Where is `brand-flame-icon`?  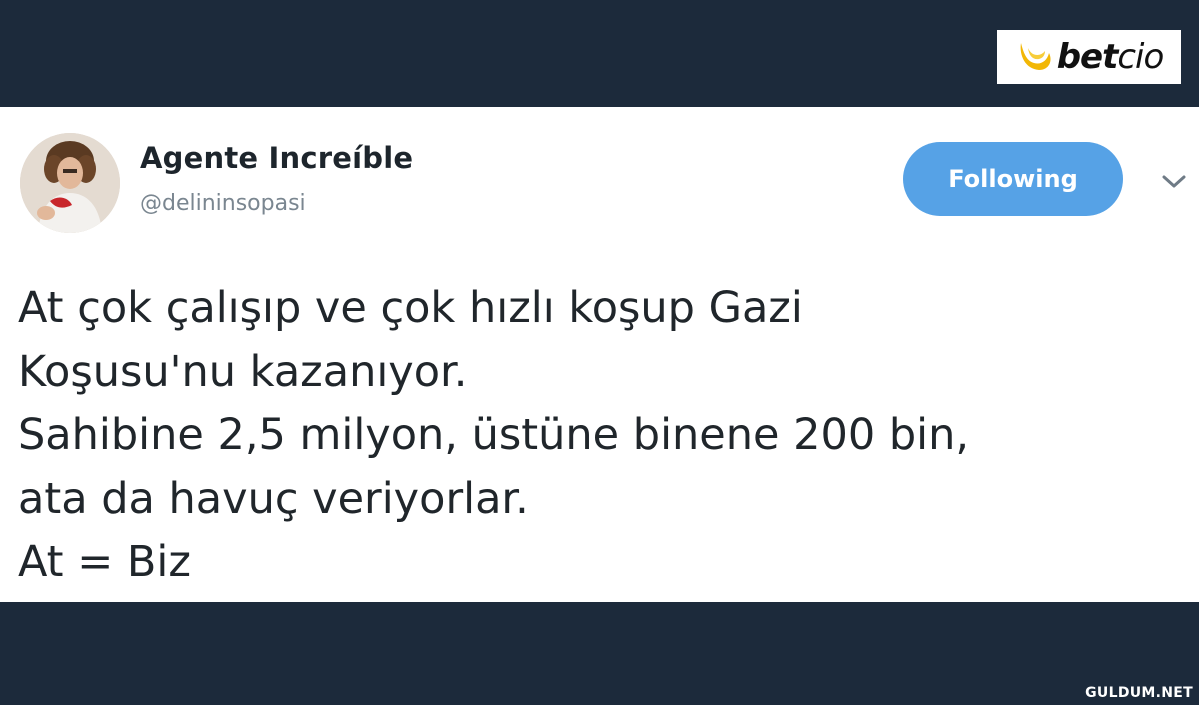
brand-flame-icon is located at coordinates (1035, 56).